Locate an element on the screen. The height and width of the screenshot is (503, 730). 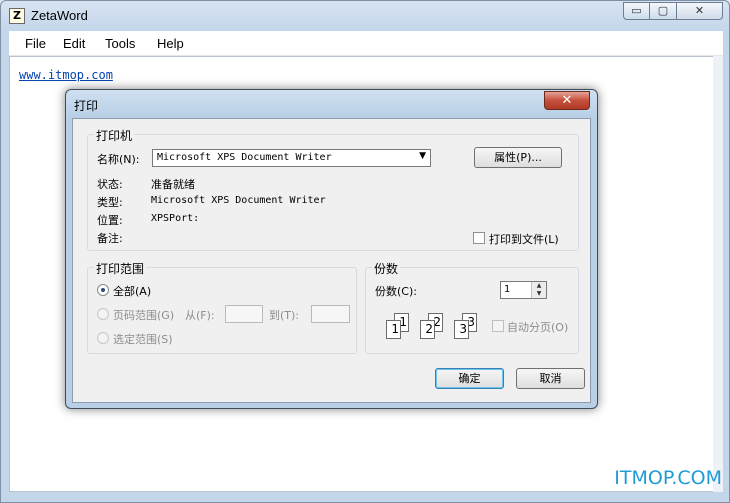
menu-file: File is located at coordinates (35, 43).